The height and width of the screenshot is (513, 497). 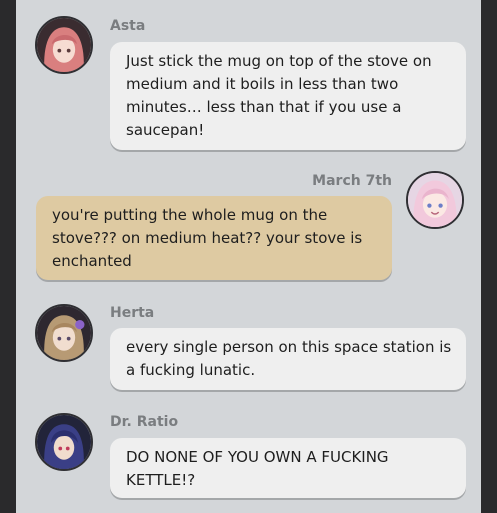 What do you see at coordinates (64, 442) in the screenshot?
I see `avatar-dr-ratio` at bounding box center [64, 442].